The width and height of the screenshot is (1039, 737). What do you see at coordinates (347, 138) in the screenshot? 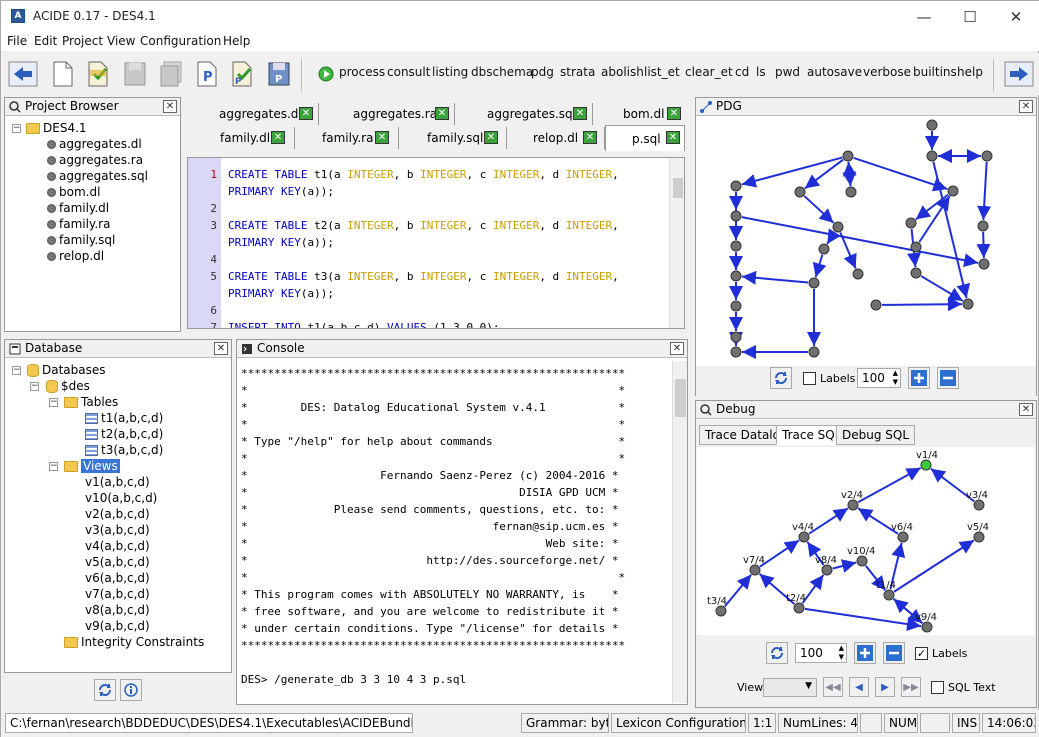
I see `tab-family-ra: family.ra ✕` at bounding box center [347, 138].